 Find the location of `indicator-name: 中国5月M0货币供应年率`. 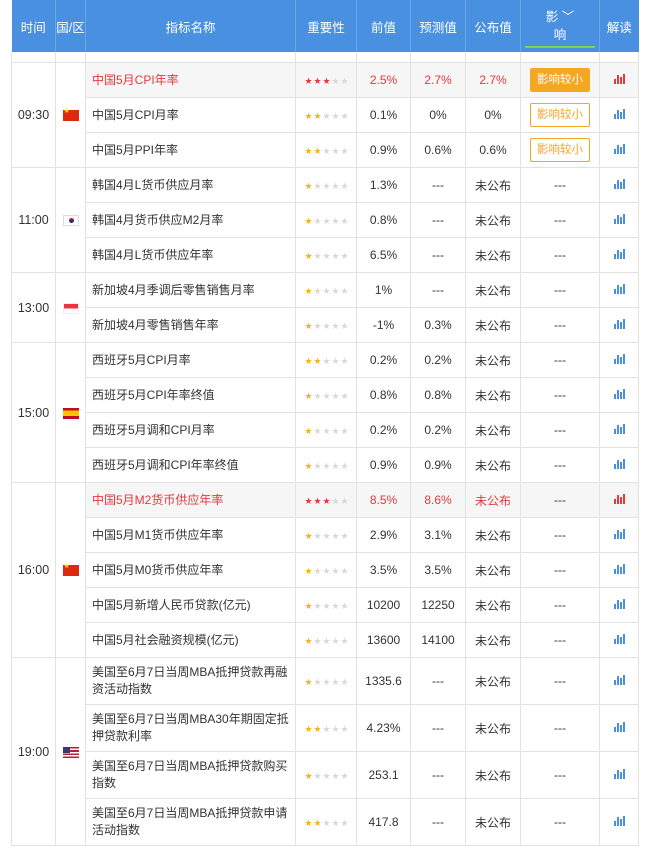

indicator-name: 中国5月M0货币供应年率 is located at coordinates (190, 570).